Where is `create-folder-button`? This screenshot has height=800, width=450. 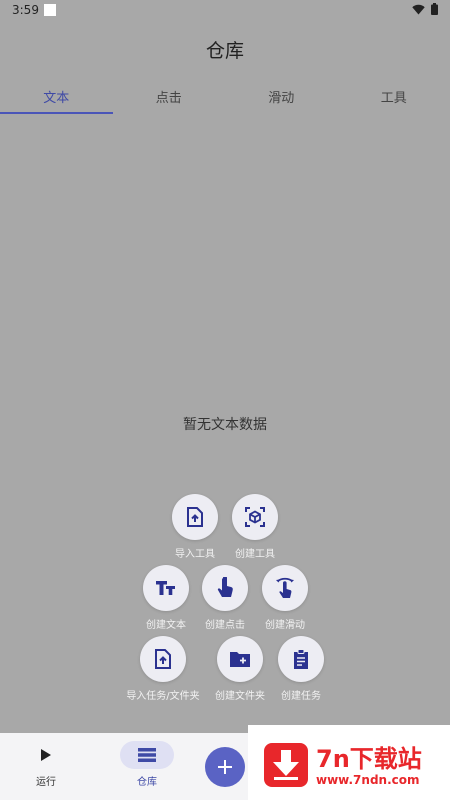
create-folder-button is located at coordinates (240, 659).